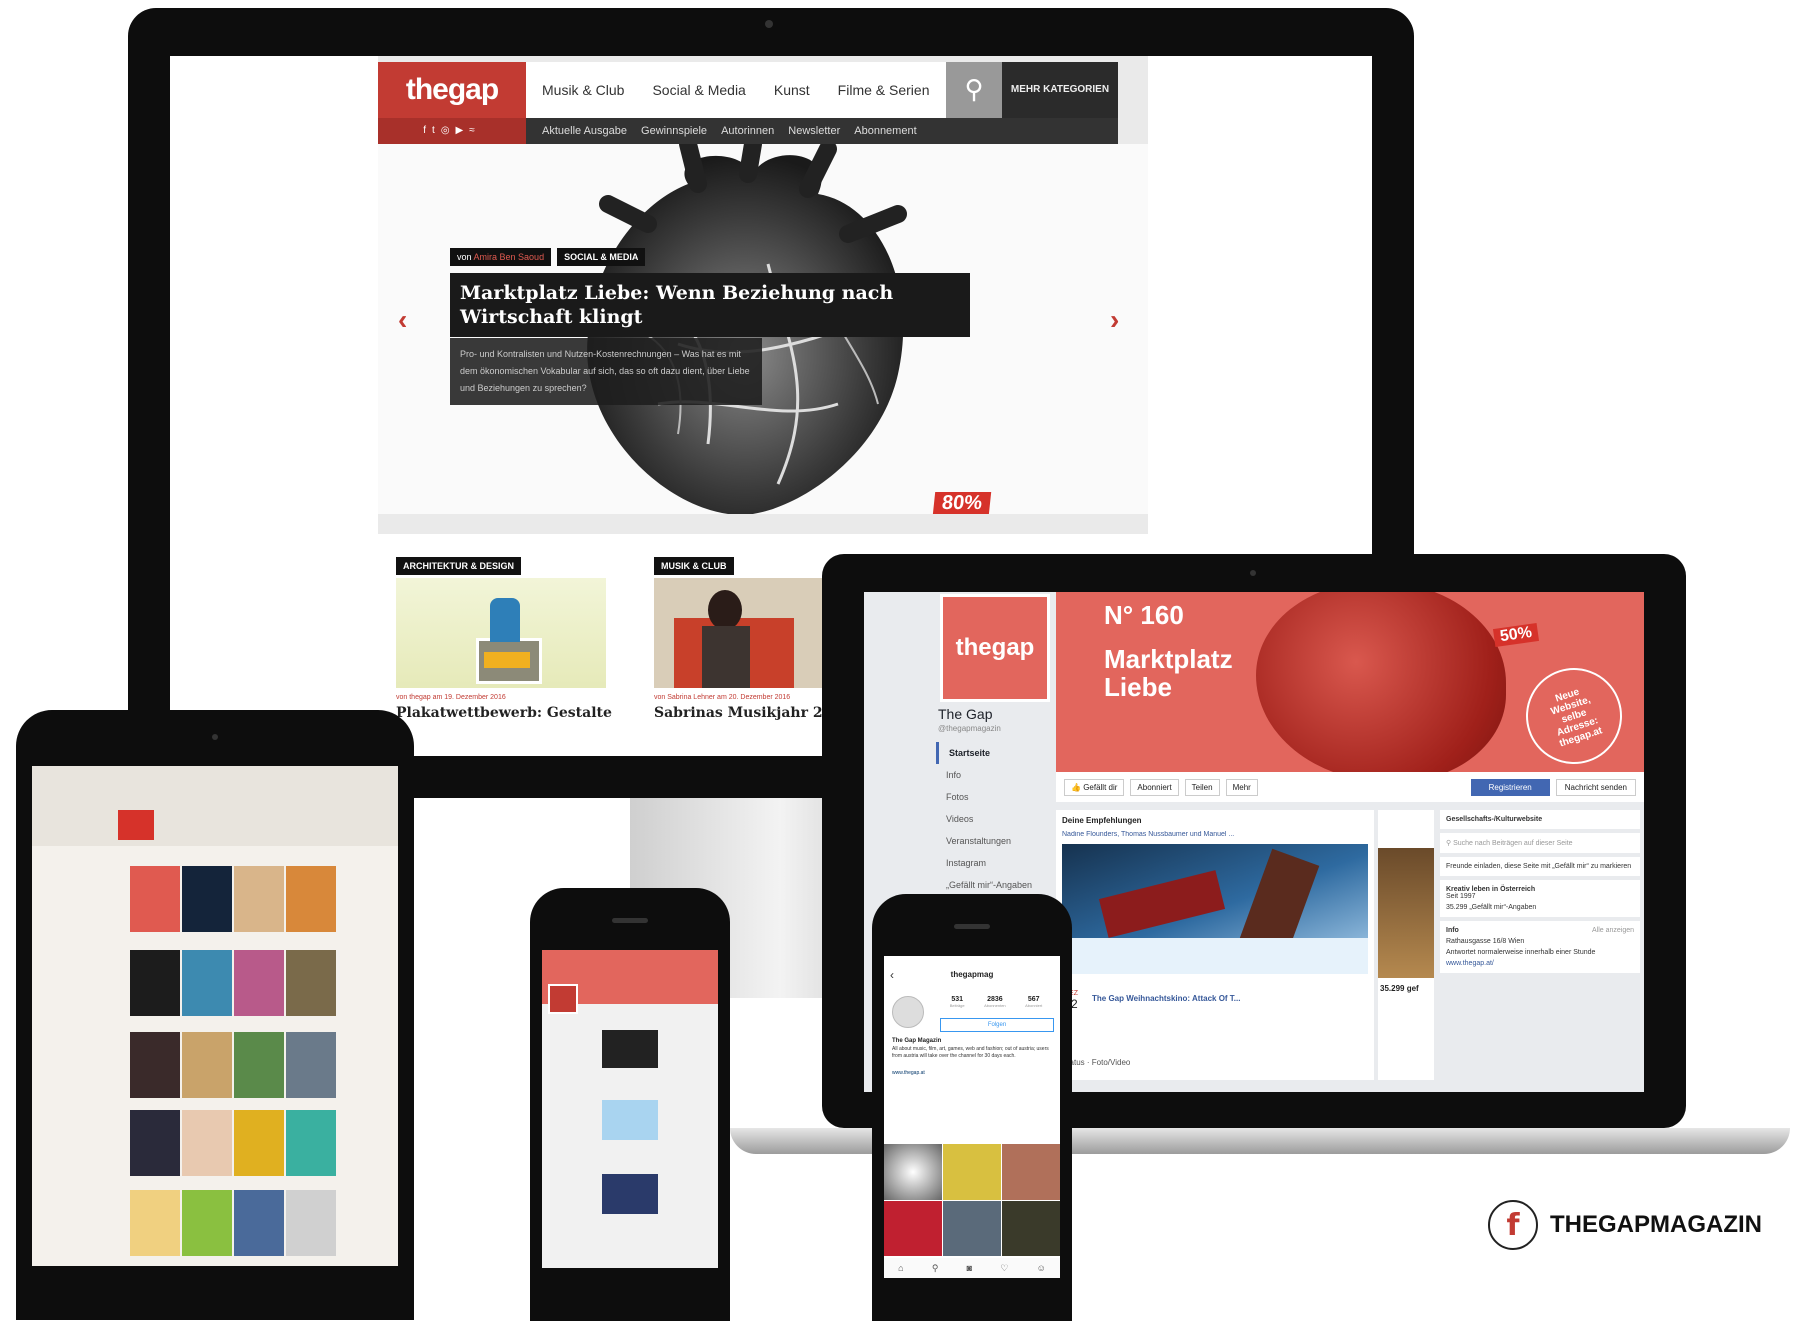  I want to click on subnav-aktuelle-ausgabe: Aktuelle Ausgabe, so click(584, 131).